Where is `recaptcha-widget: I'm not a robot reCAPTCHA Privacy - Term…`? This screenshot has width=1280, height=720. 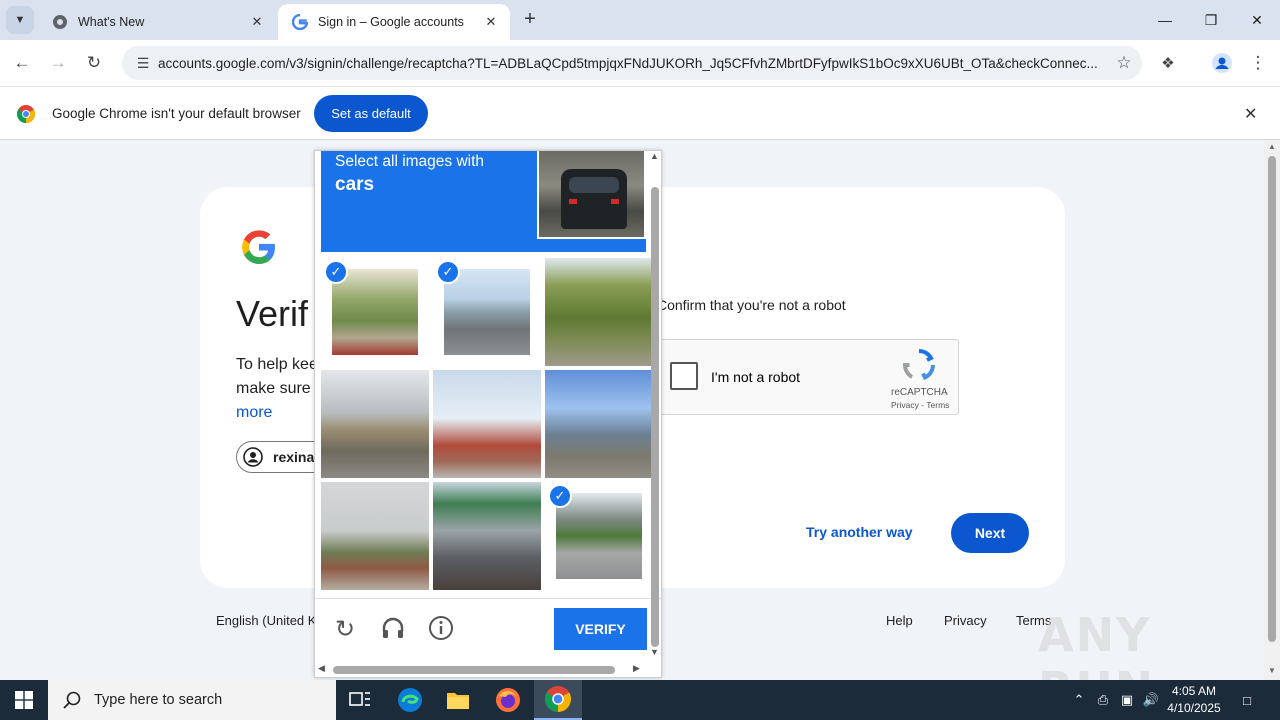 recaptcha-widget: I'm not a robot reCAPTCHA Privacy - Term… is located at coordinates (804, 377).